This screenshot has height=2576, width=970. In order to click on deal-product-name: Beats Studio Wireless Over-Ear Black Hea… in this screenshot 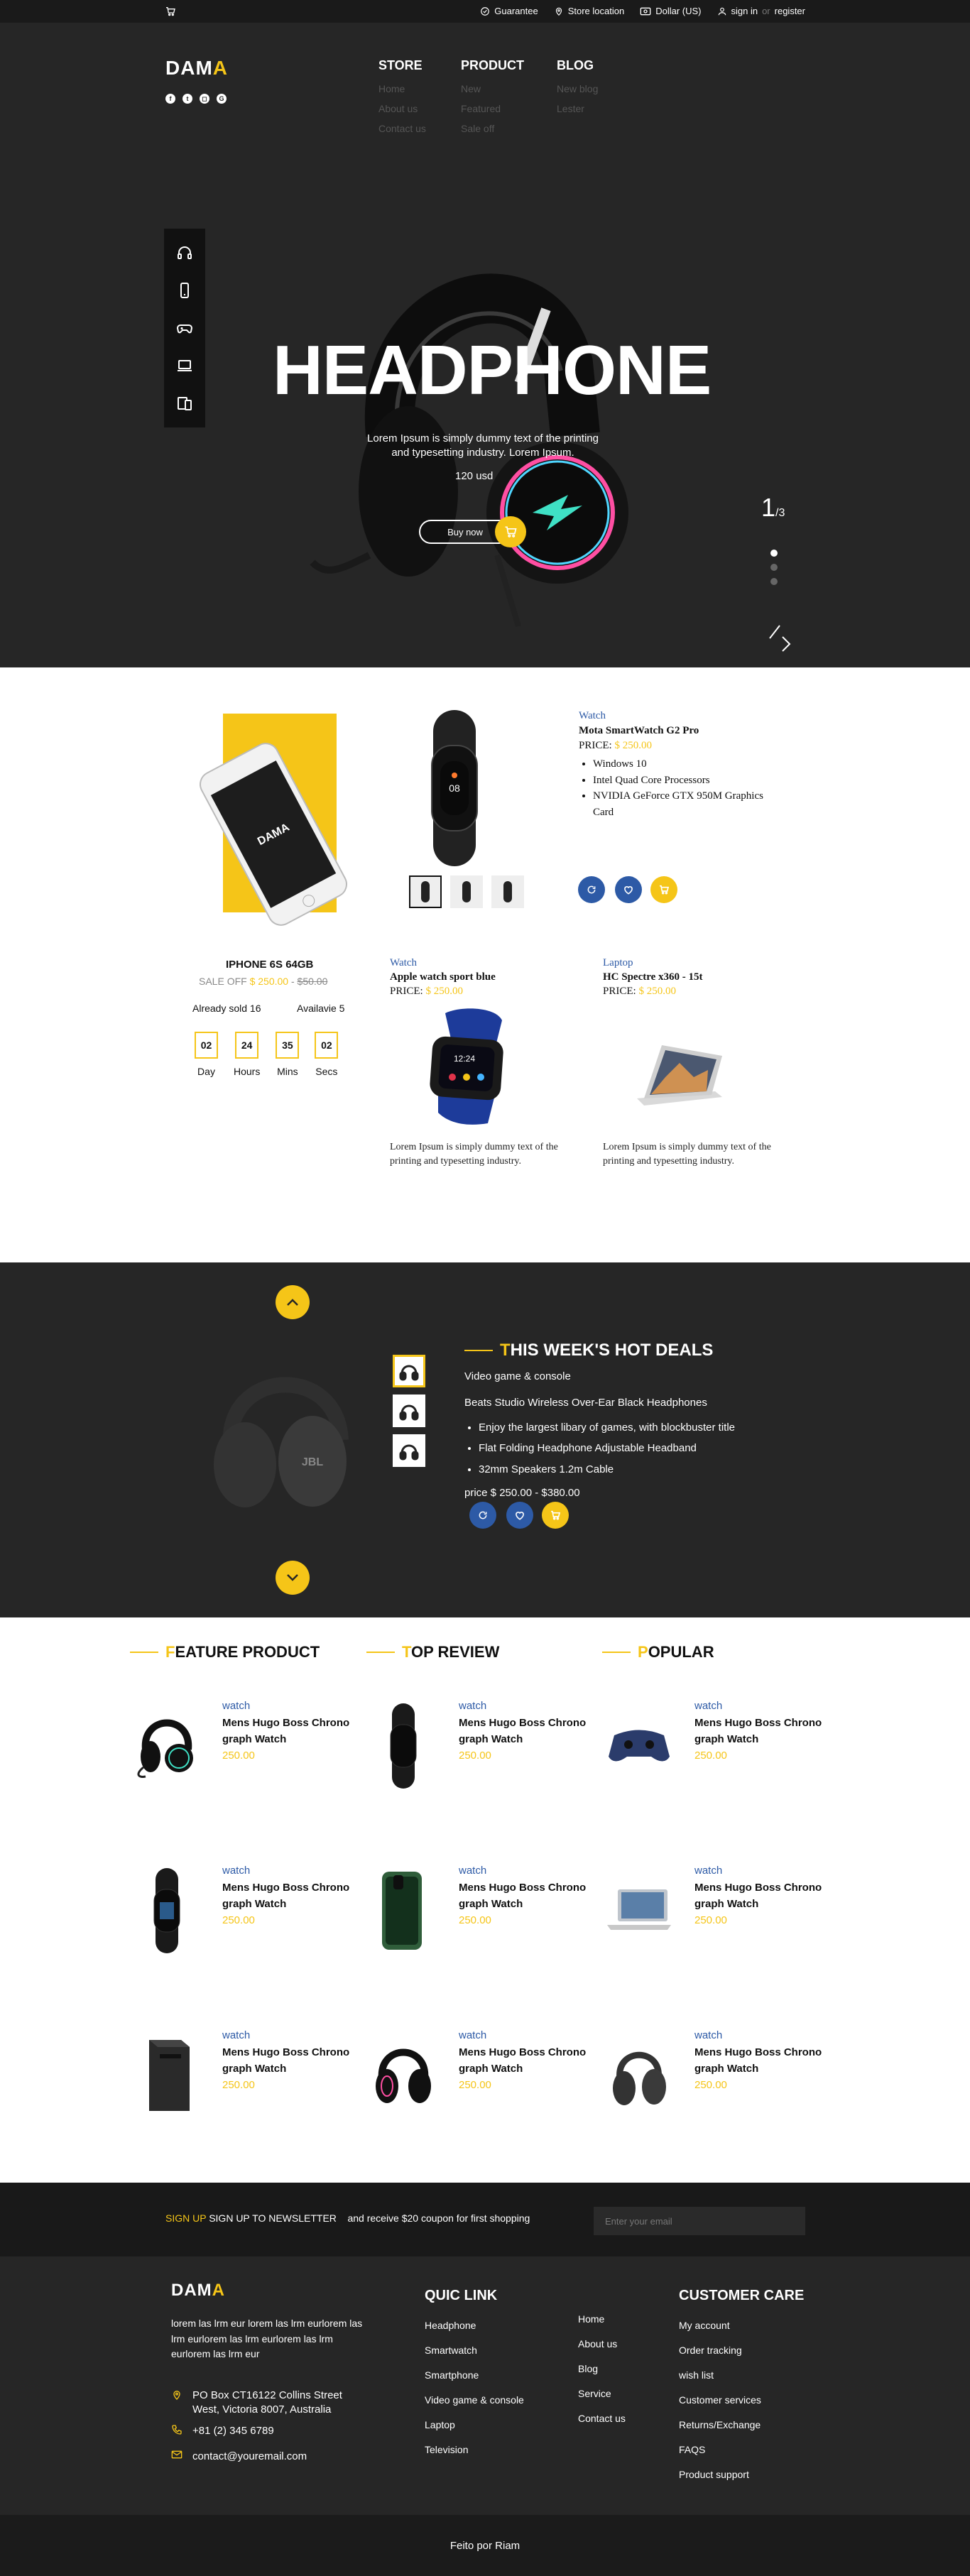, I will do `click(642, 1403)`.